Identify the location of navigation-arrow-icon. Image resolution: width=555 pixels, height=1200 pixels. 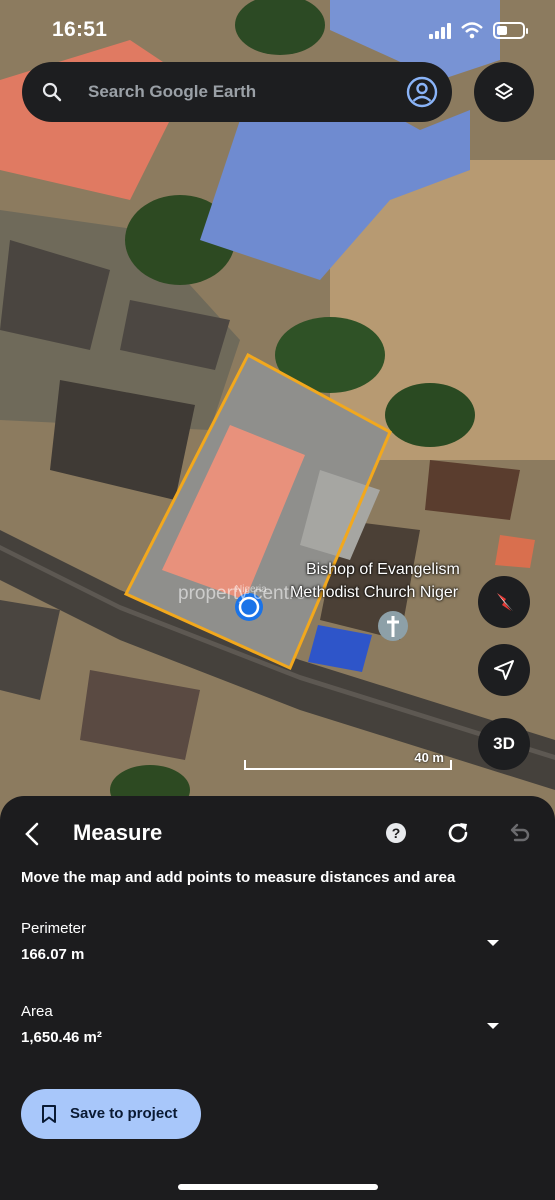
(504, 670).